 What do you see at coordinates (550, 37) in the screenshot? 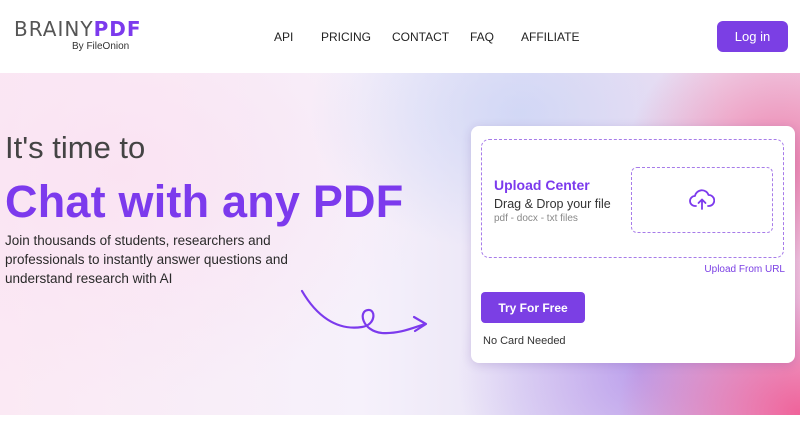
I see `nav-item-affiliate: AFFILIATE` at bounding box center [550, 37].